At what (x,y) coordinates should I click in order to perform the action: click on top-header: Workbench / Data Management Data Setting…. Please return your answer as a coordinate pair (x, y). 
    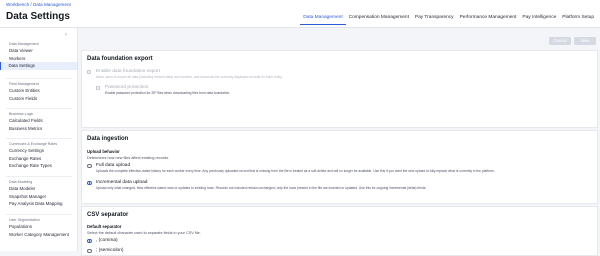
    Looking at the image, I should click on (300, 14).